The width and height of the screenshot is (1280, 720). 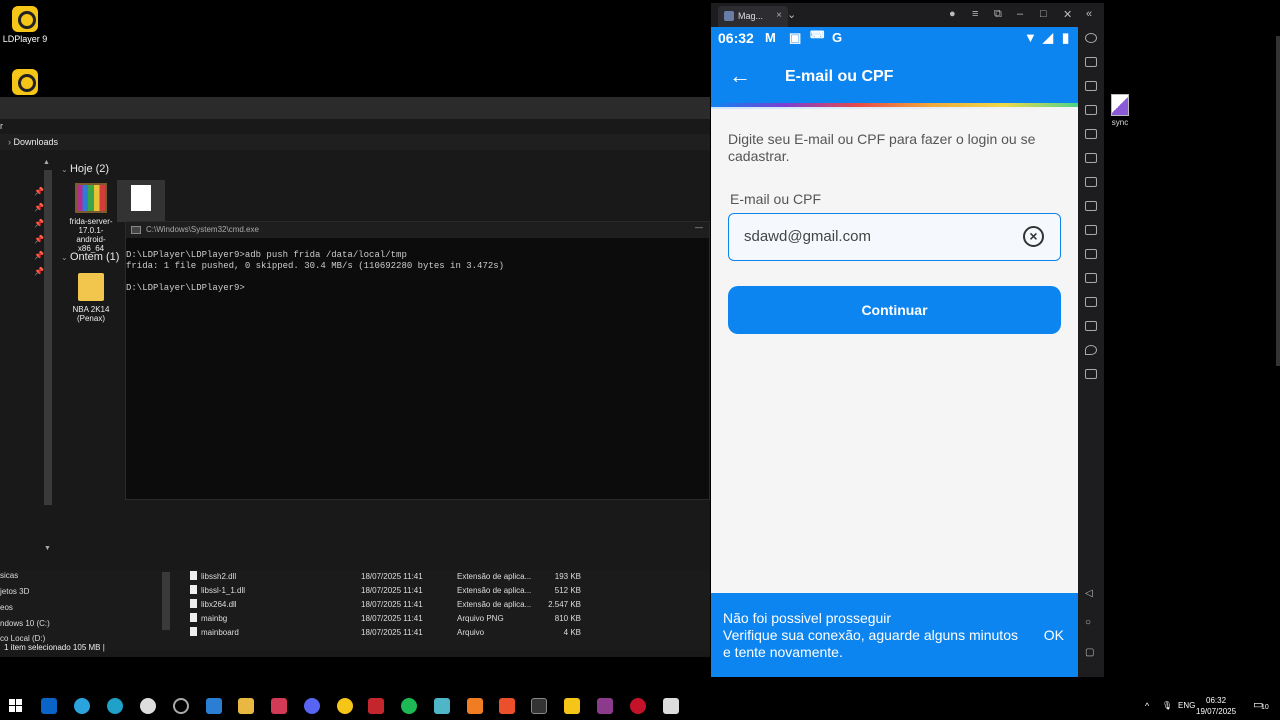 What do you see at coordinates (1216, 706) in the screenshot?
I see `taskbar-clock: 06:32 19/07/2025` at bounding box center [1216, 706].